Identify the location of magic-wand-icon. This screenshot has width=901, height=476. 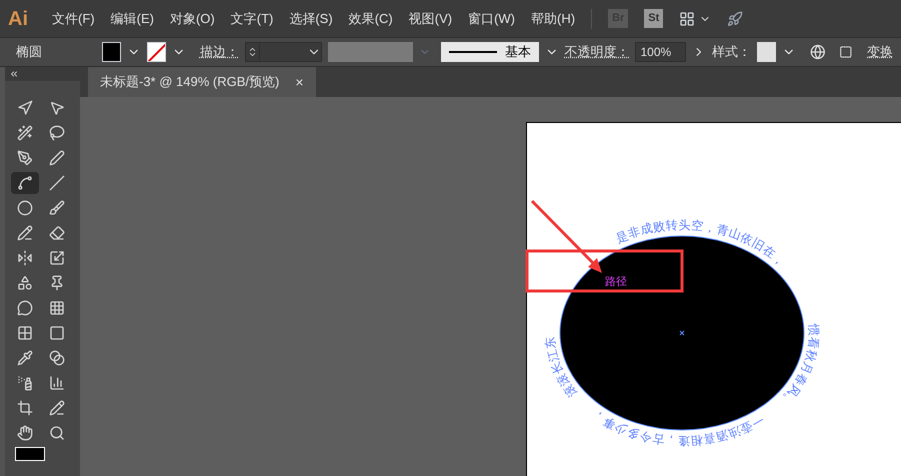
(25, 133).